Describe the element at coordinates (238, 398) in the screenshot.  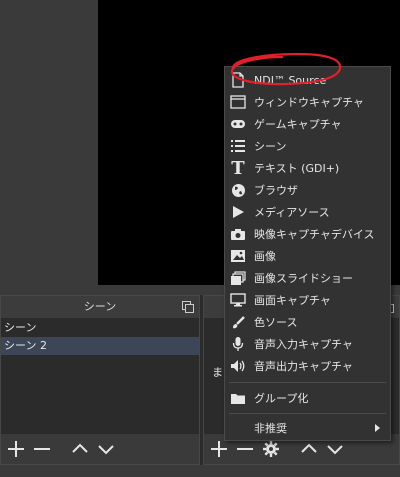
I see `folder-icon` at that location.